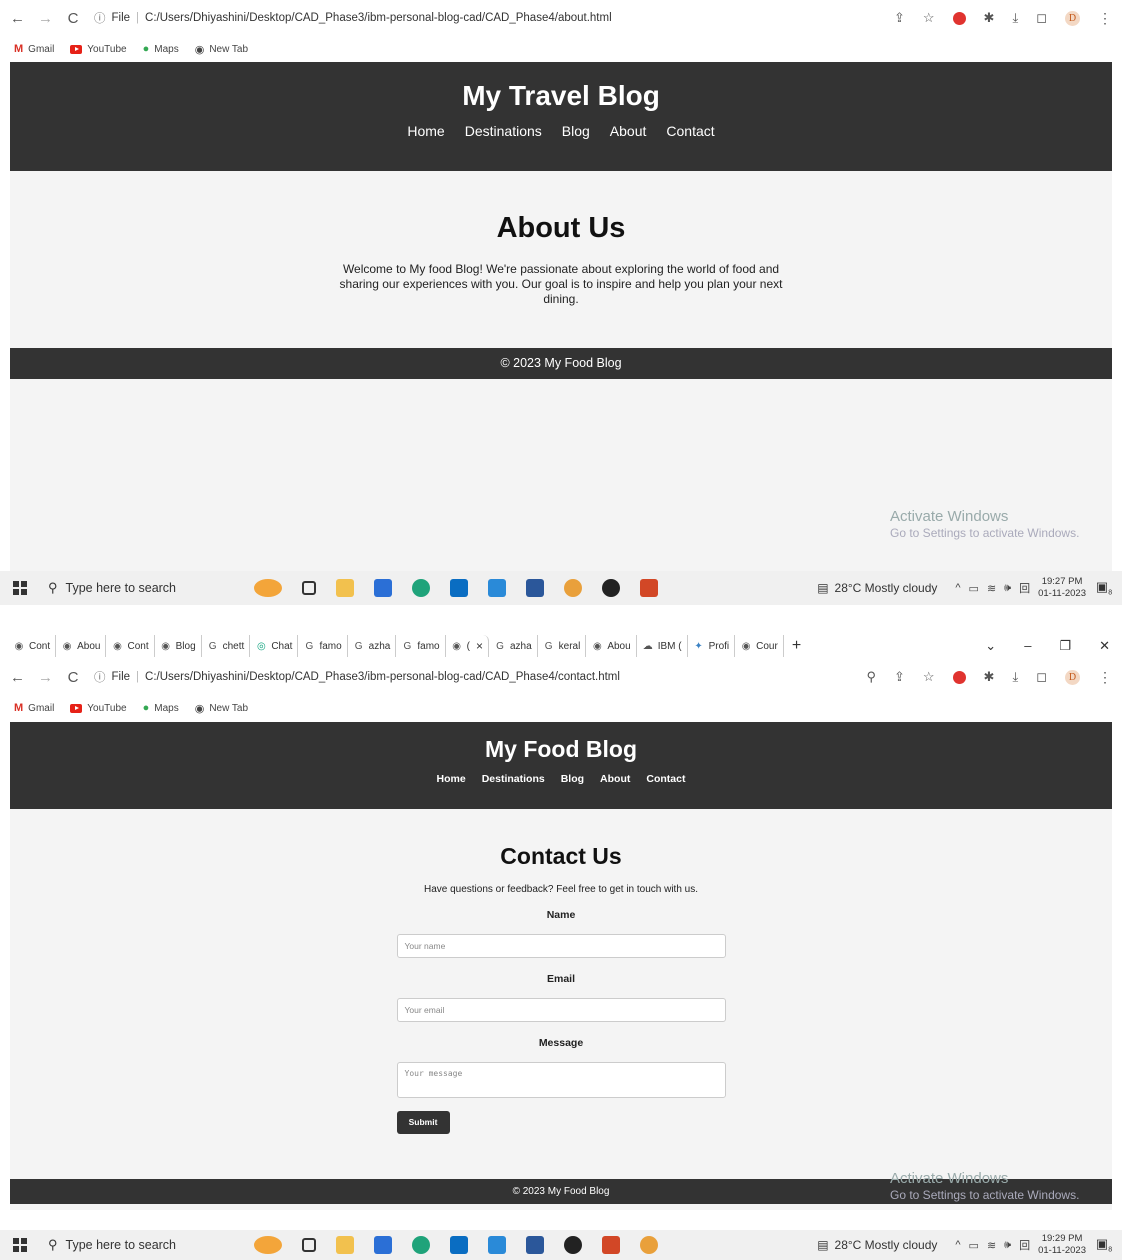  What do you see at coordinates (423, 1122) in the screenshot?
I see `submit-button: Submit` at bounding box center [423, 1122].